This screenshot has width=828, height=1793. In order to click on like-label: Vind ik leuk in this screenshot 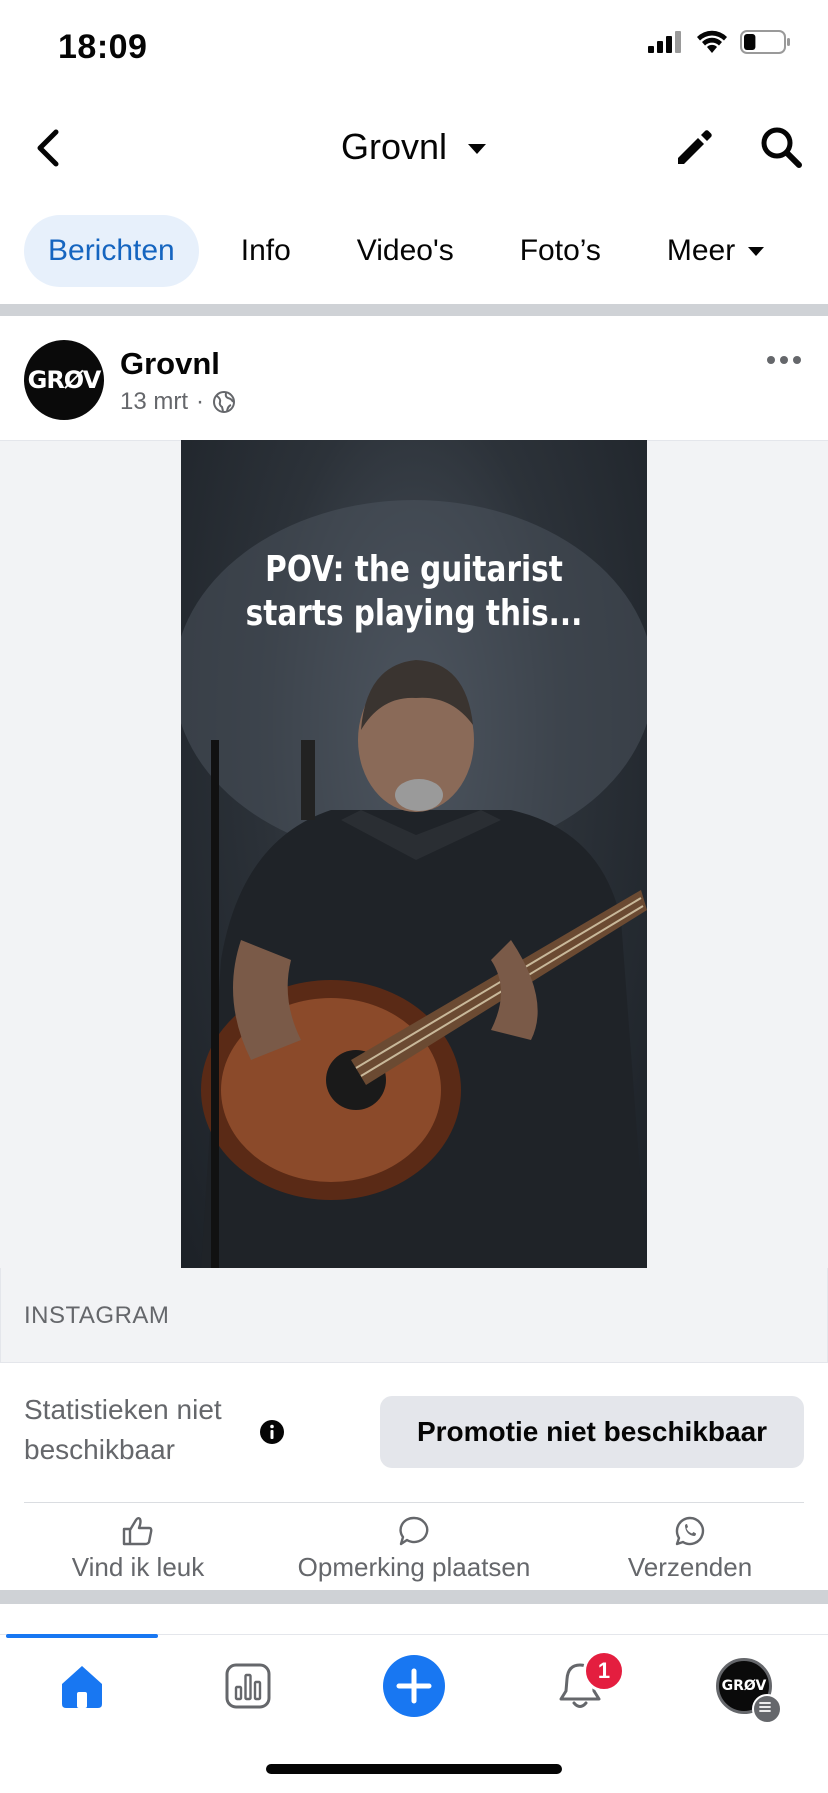, I will do `click(138, 1567)`.